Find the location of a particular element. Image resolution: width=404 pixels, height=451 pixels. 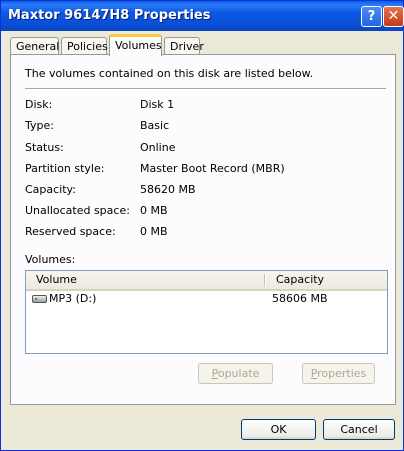

field-value: 58620 MB is located at coordinates (168, 189).